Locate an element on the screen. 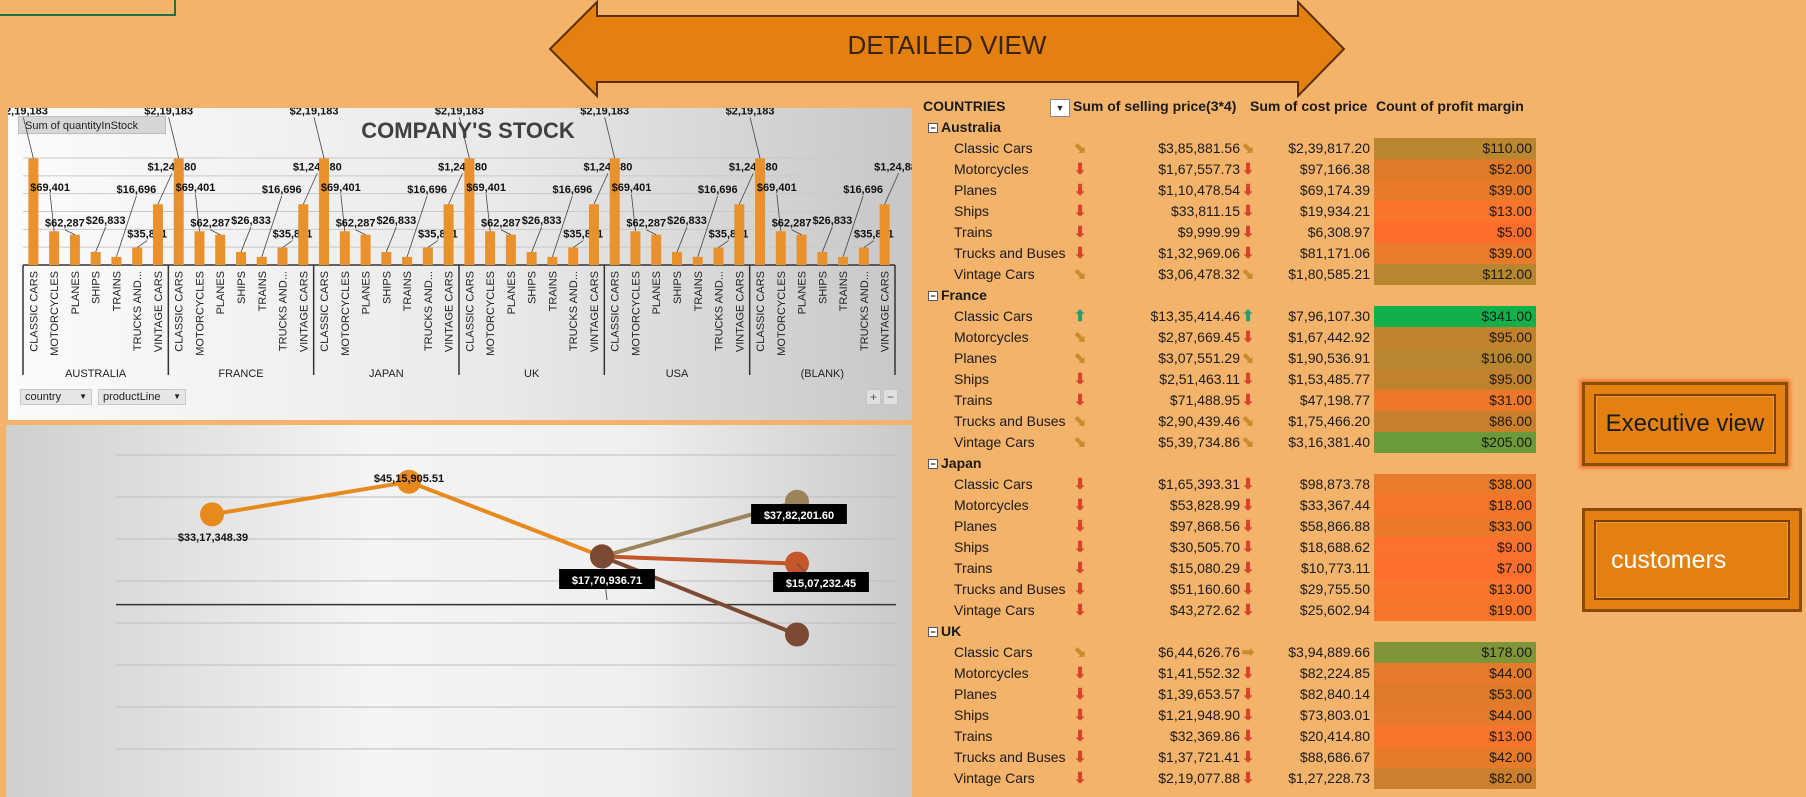 This screenshot has width=1806, height=797. pivot-data-row: Motorcycles ⬇ $53,828.99 ⬇ $33,367.44 $18.00 is located at coordinates (1228, 505).